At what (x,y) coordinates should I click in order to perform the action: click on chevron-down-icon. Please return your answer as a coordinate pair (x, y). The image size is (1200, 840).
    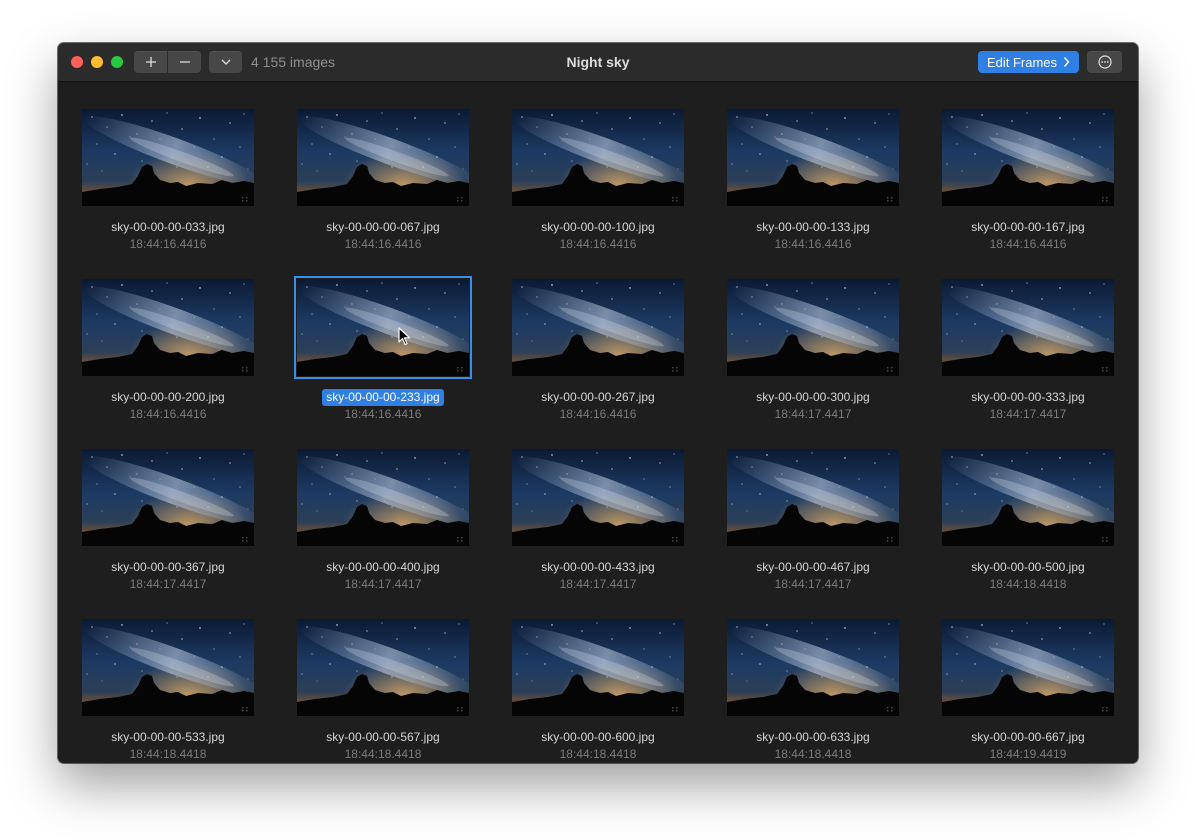
    Looking at the image, I should click on (225, 62).